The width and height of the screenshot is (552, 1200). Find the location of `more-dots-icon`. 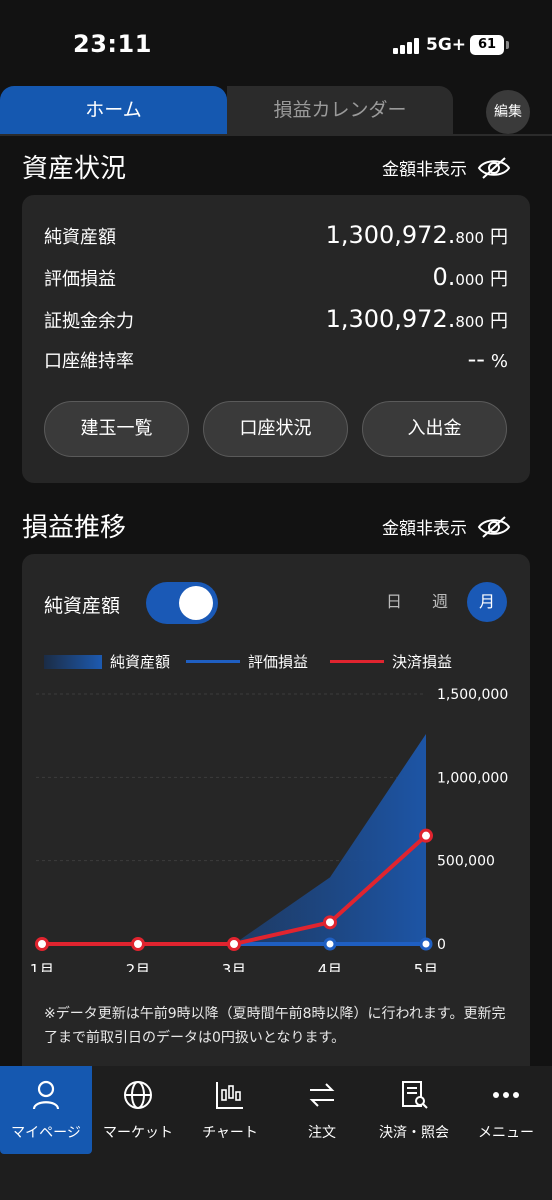

more-dots-icon is located at coordinates (506, 1095).